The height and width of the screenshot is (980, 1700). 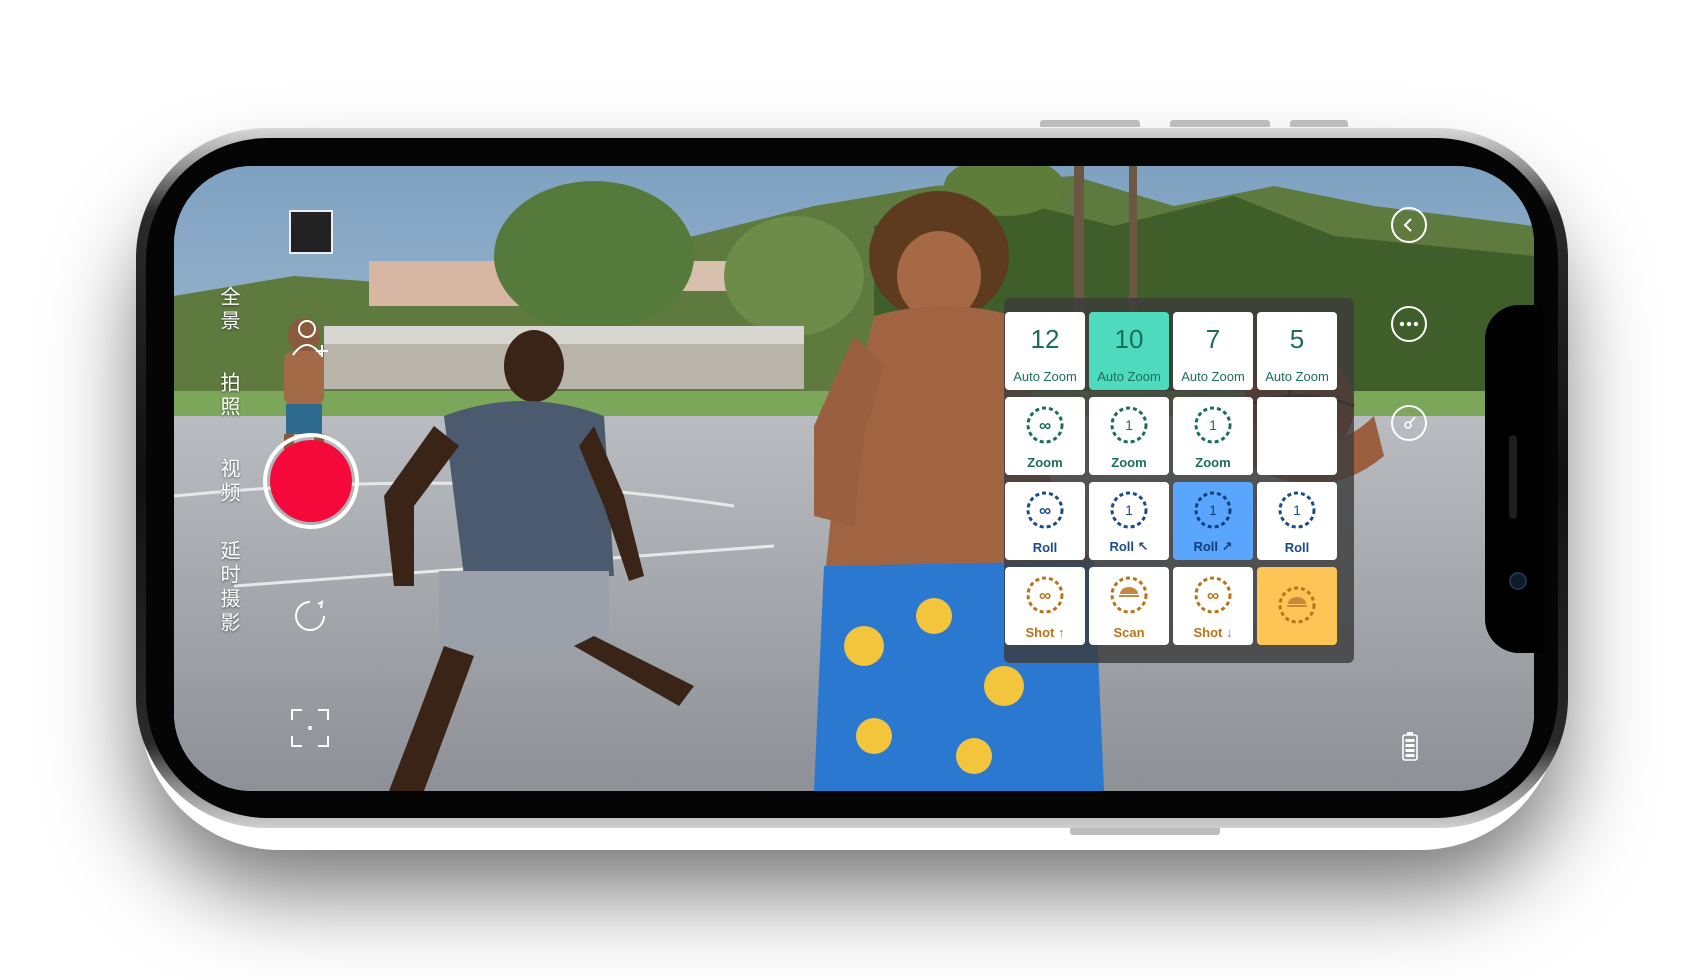 I want to click on roll-once-icon: 1, so click(x=1297, y=510).